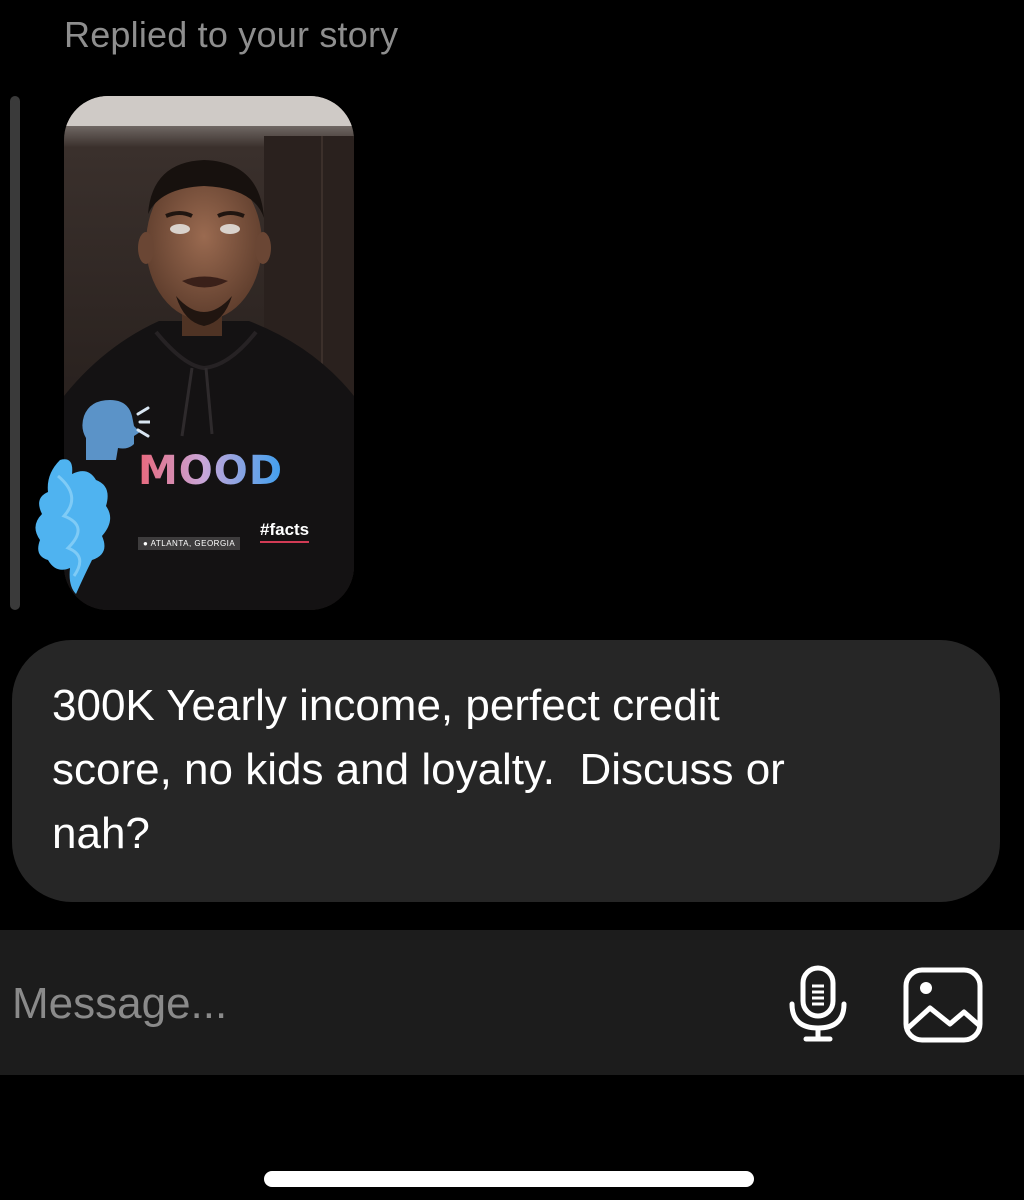 This screenshot has height=1200, width=1024. I want to click on location-sticker: ● ATLANTA, GEORGIA, so click(189, 543).